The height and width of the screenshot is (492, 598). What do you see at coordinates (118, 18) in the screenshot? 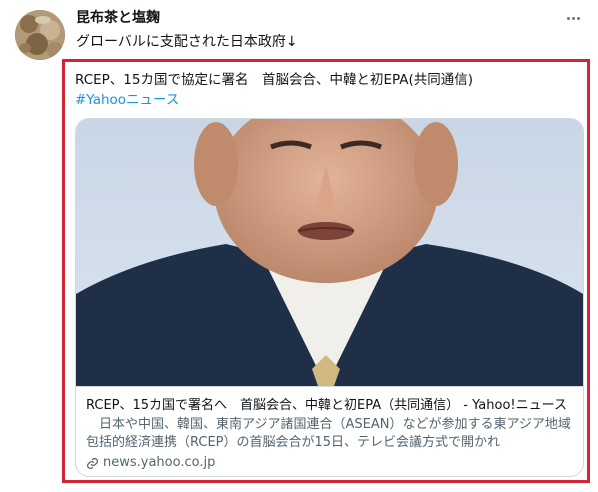
I see `display-name: 昆布茶と塩麹` at bounding box center [118, 18].